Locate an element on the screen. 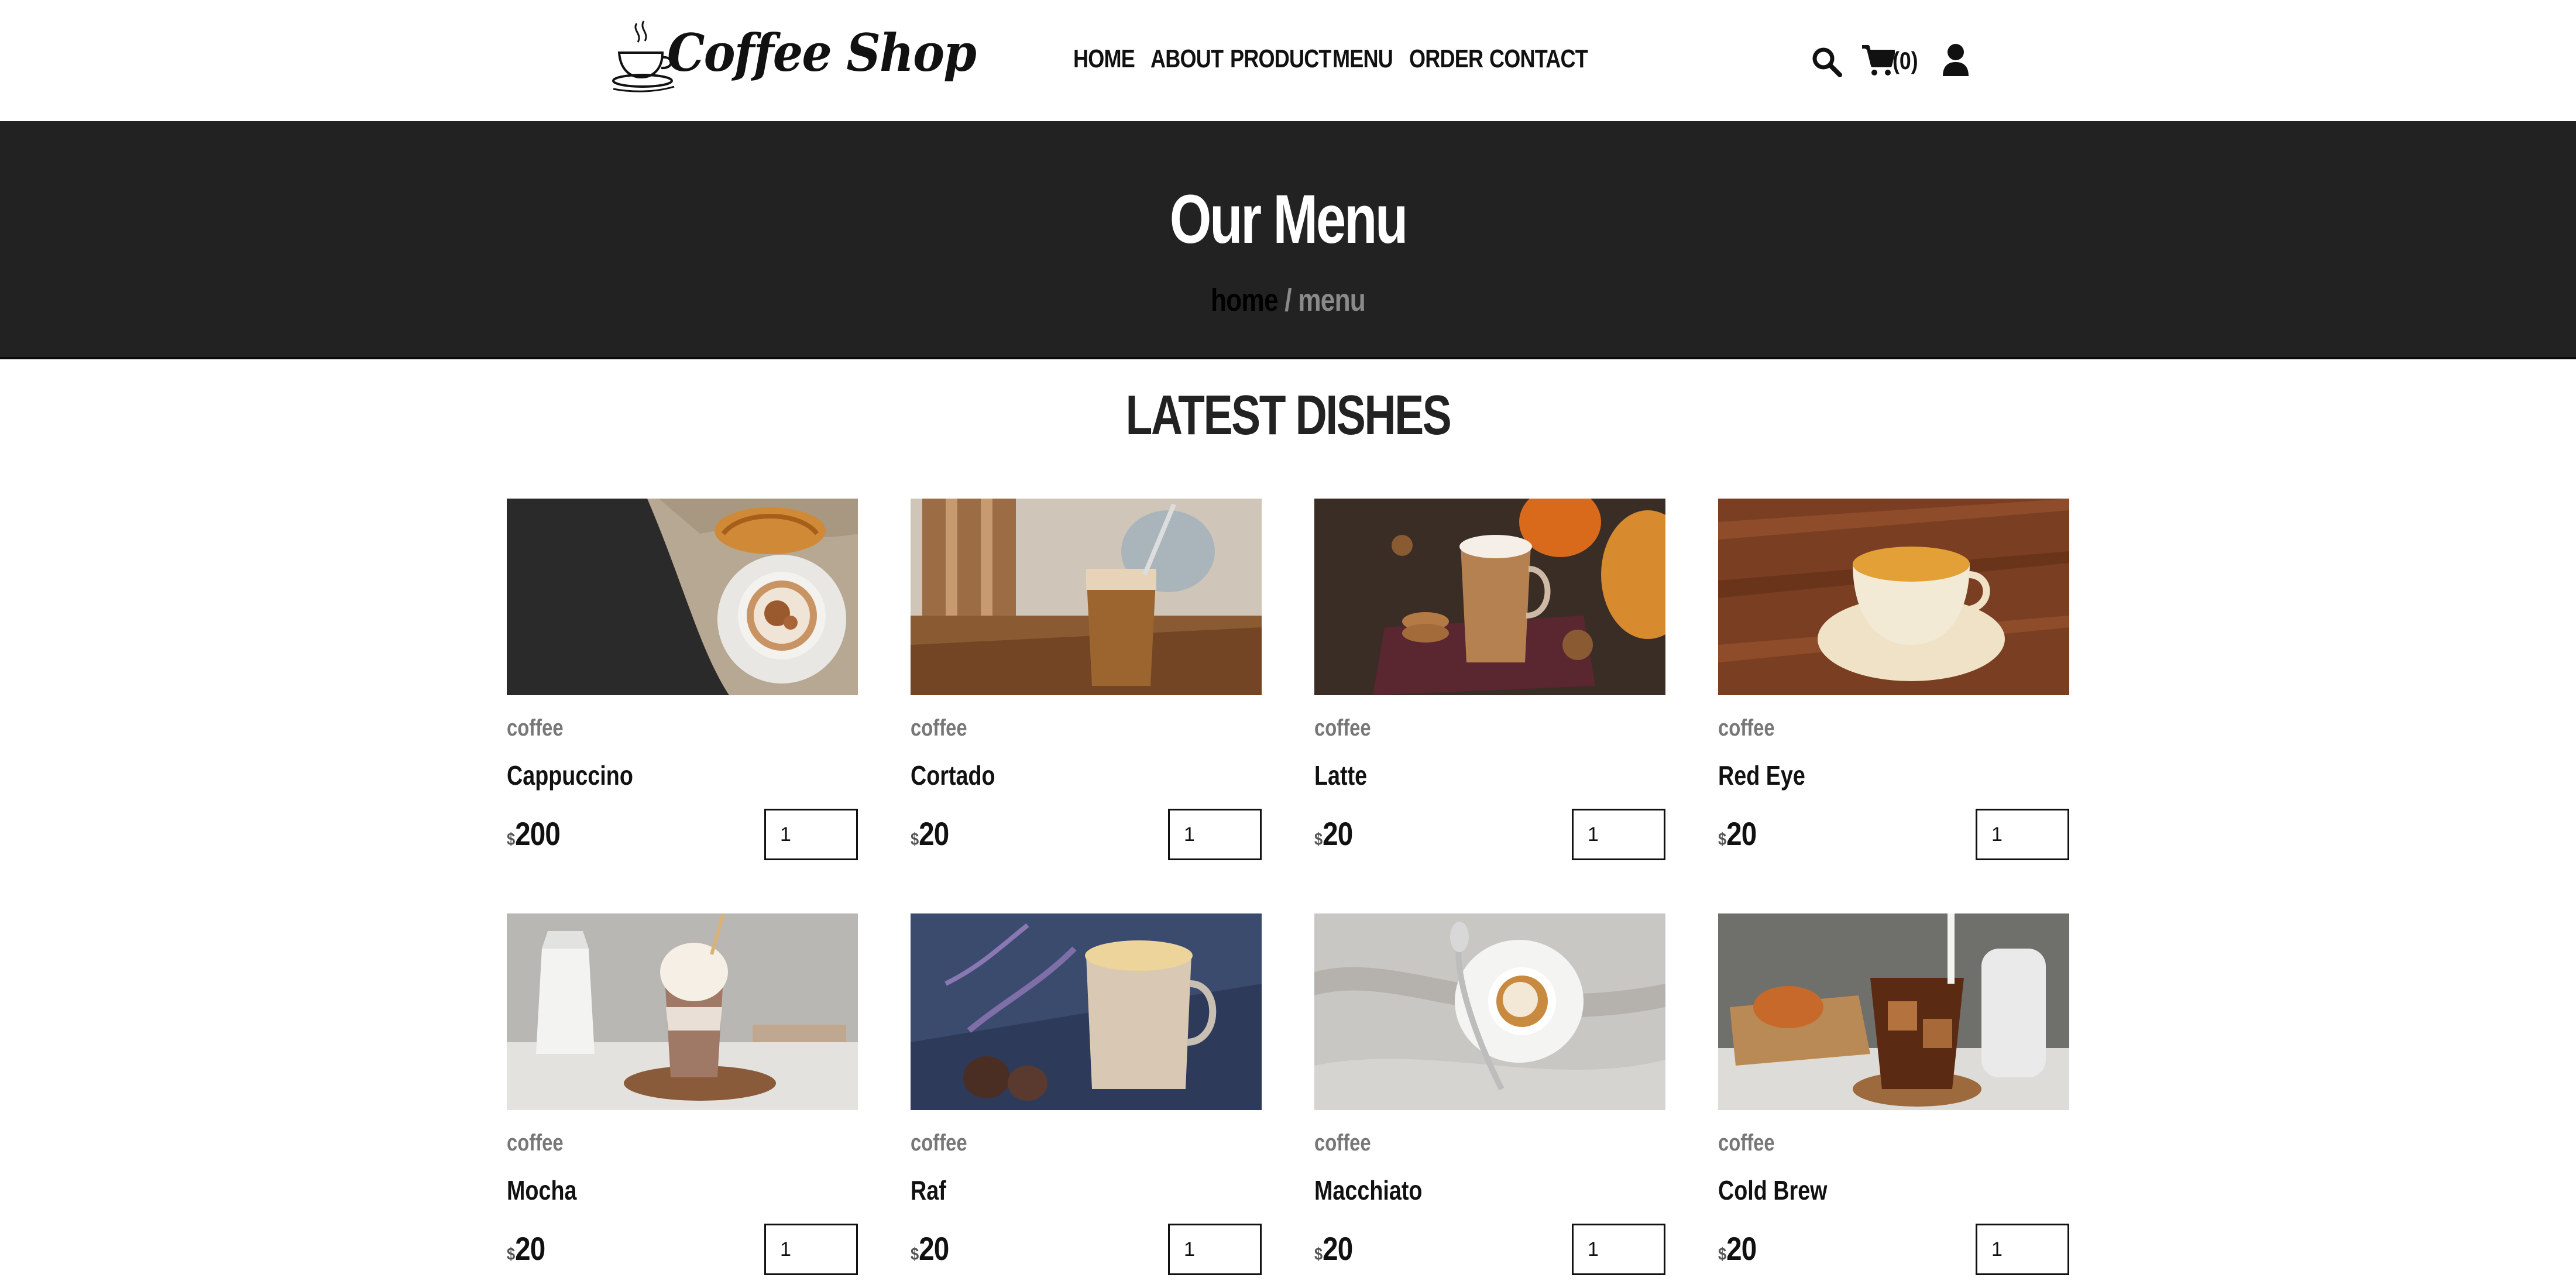 The width and height of the screenshot is (2576, 1288). product-name: Red Eye is located at coordinates (1761, 775).